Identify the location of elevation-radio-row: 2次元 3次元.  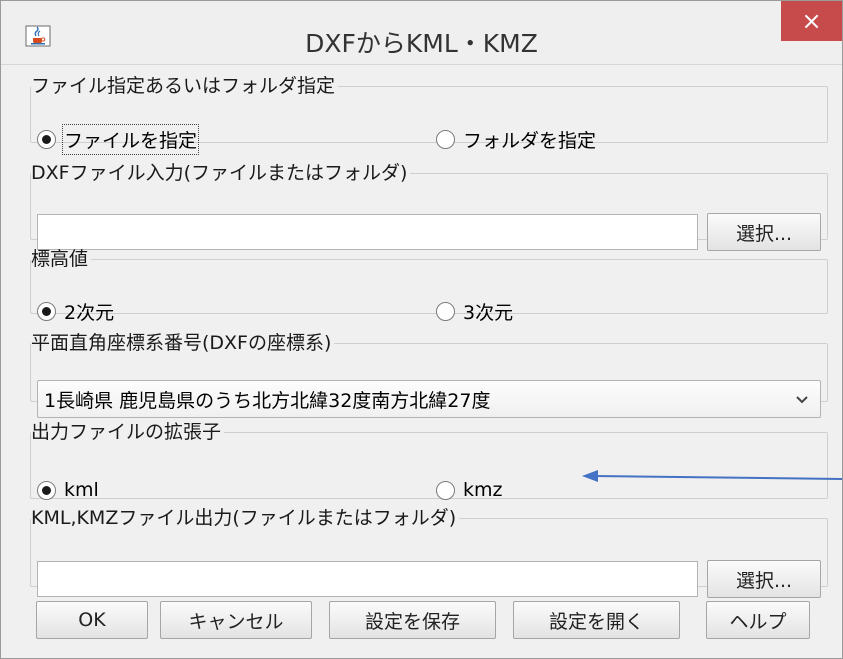
(429, 311).